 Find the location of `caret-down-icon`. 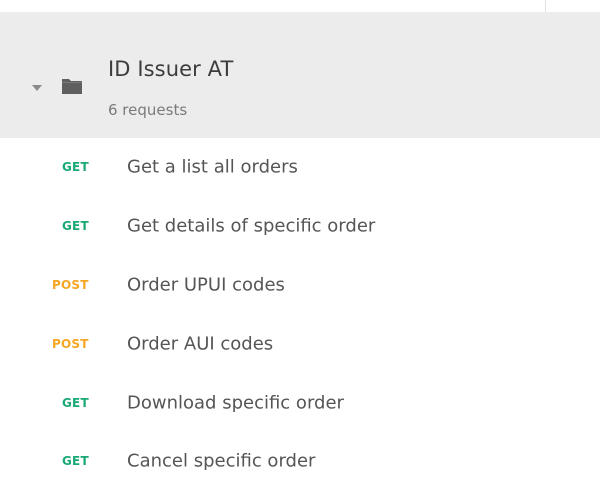

caret-down-icon is located at coordinates (37, 88).